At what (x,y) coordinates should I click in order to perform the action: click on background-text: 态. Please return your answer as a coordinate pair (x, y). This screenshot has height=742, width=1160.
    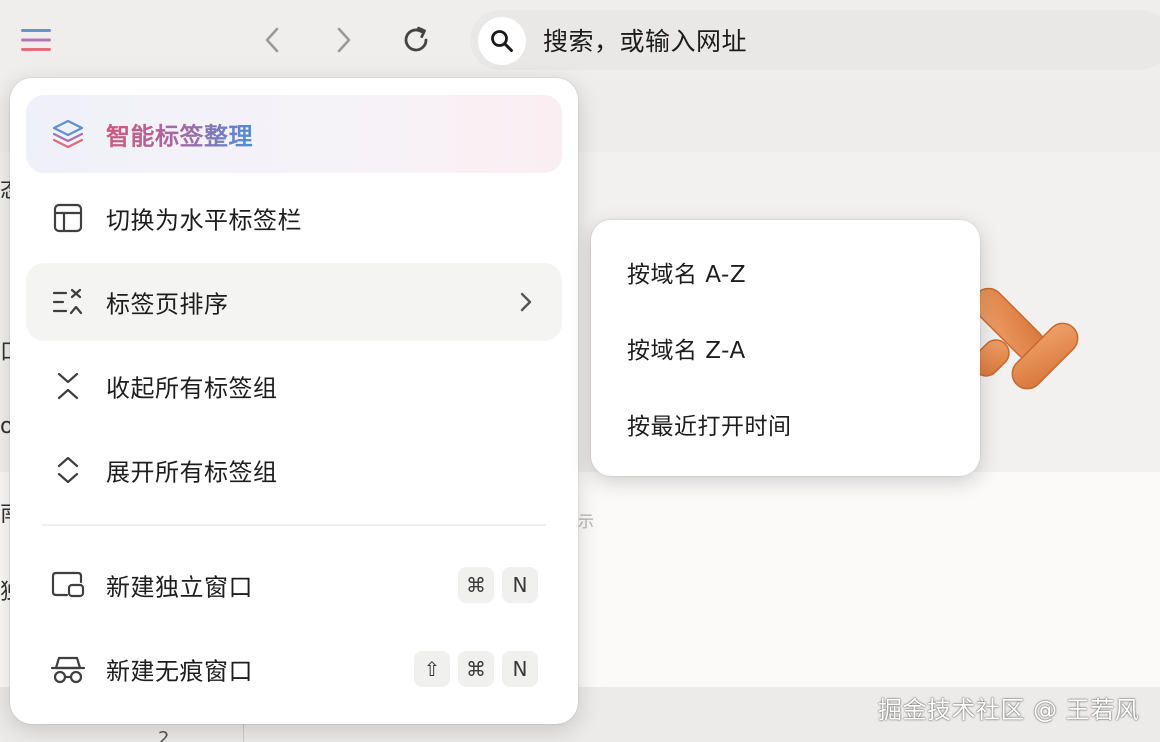
    Looking at the image, I should click on (5, 188).